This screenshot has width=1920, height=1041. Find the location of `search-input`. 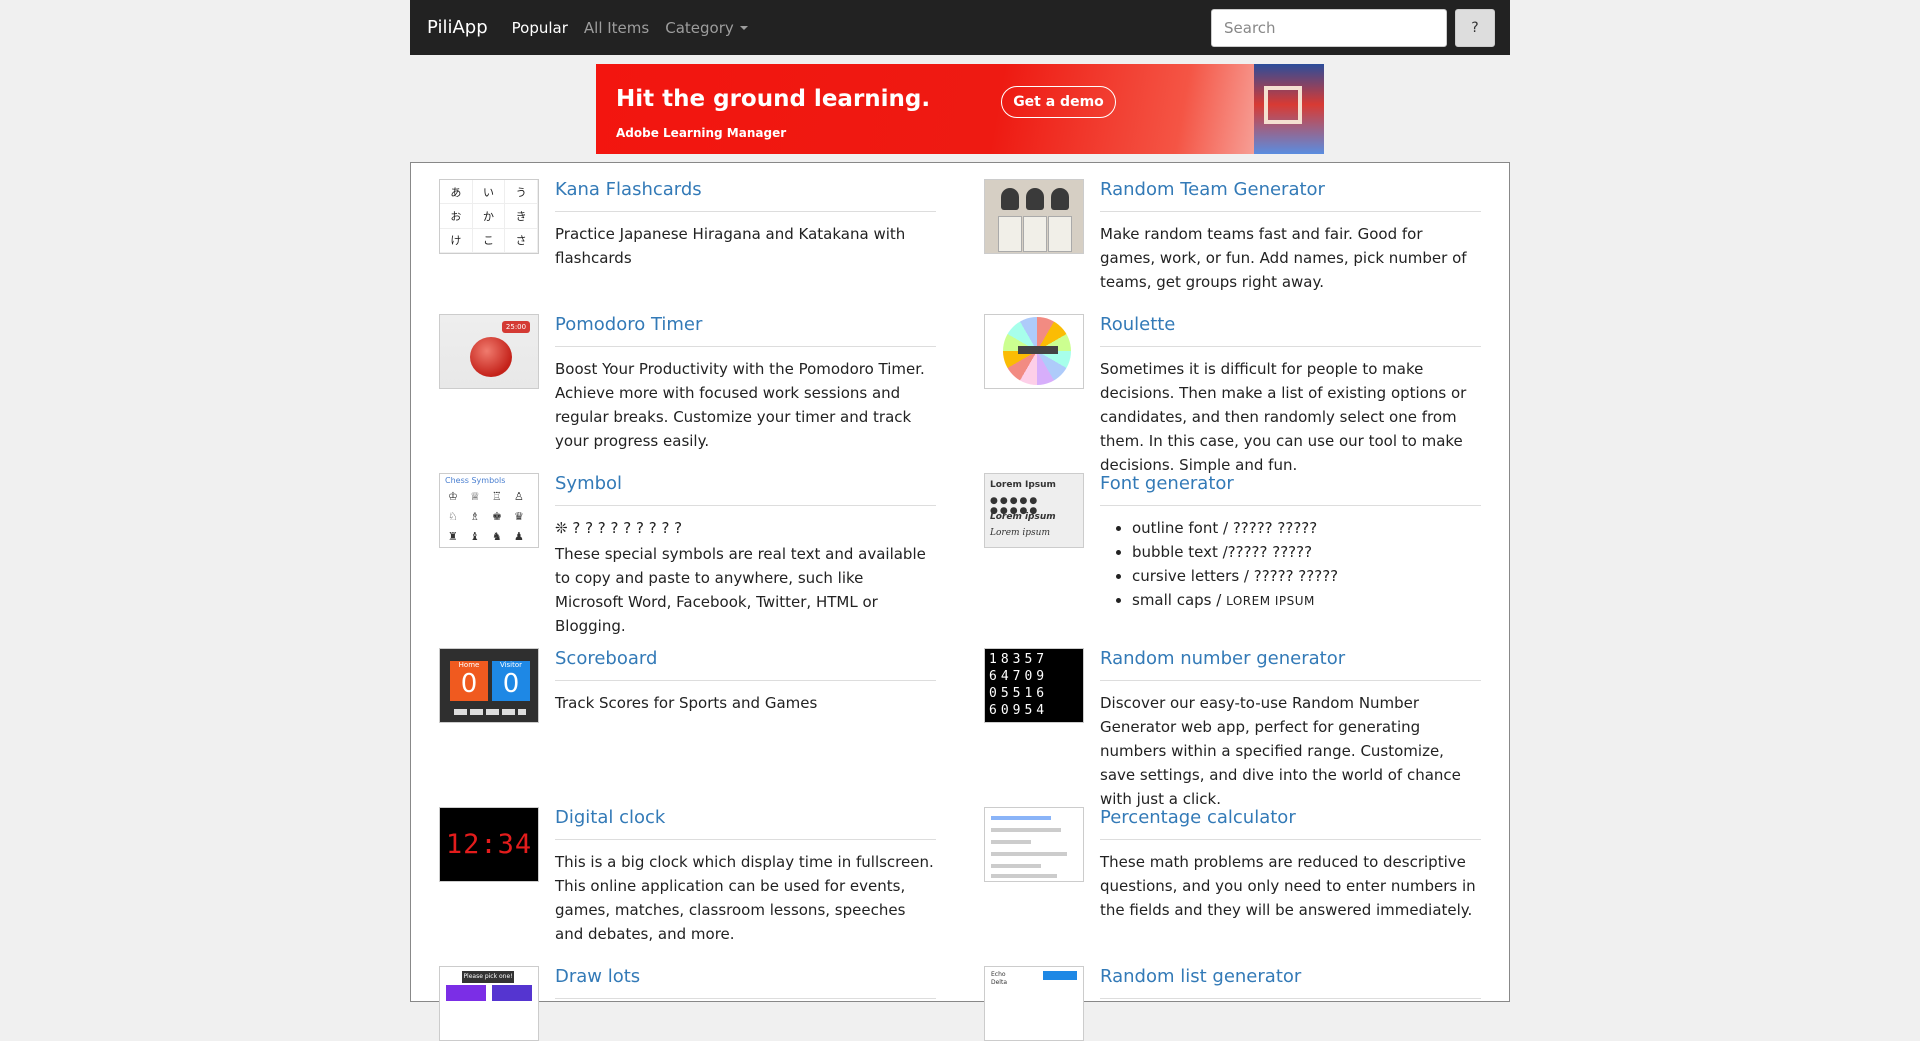

search-input is located at coordinates (1329, 27).